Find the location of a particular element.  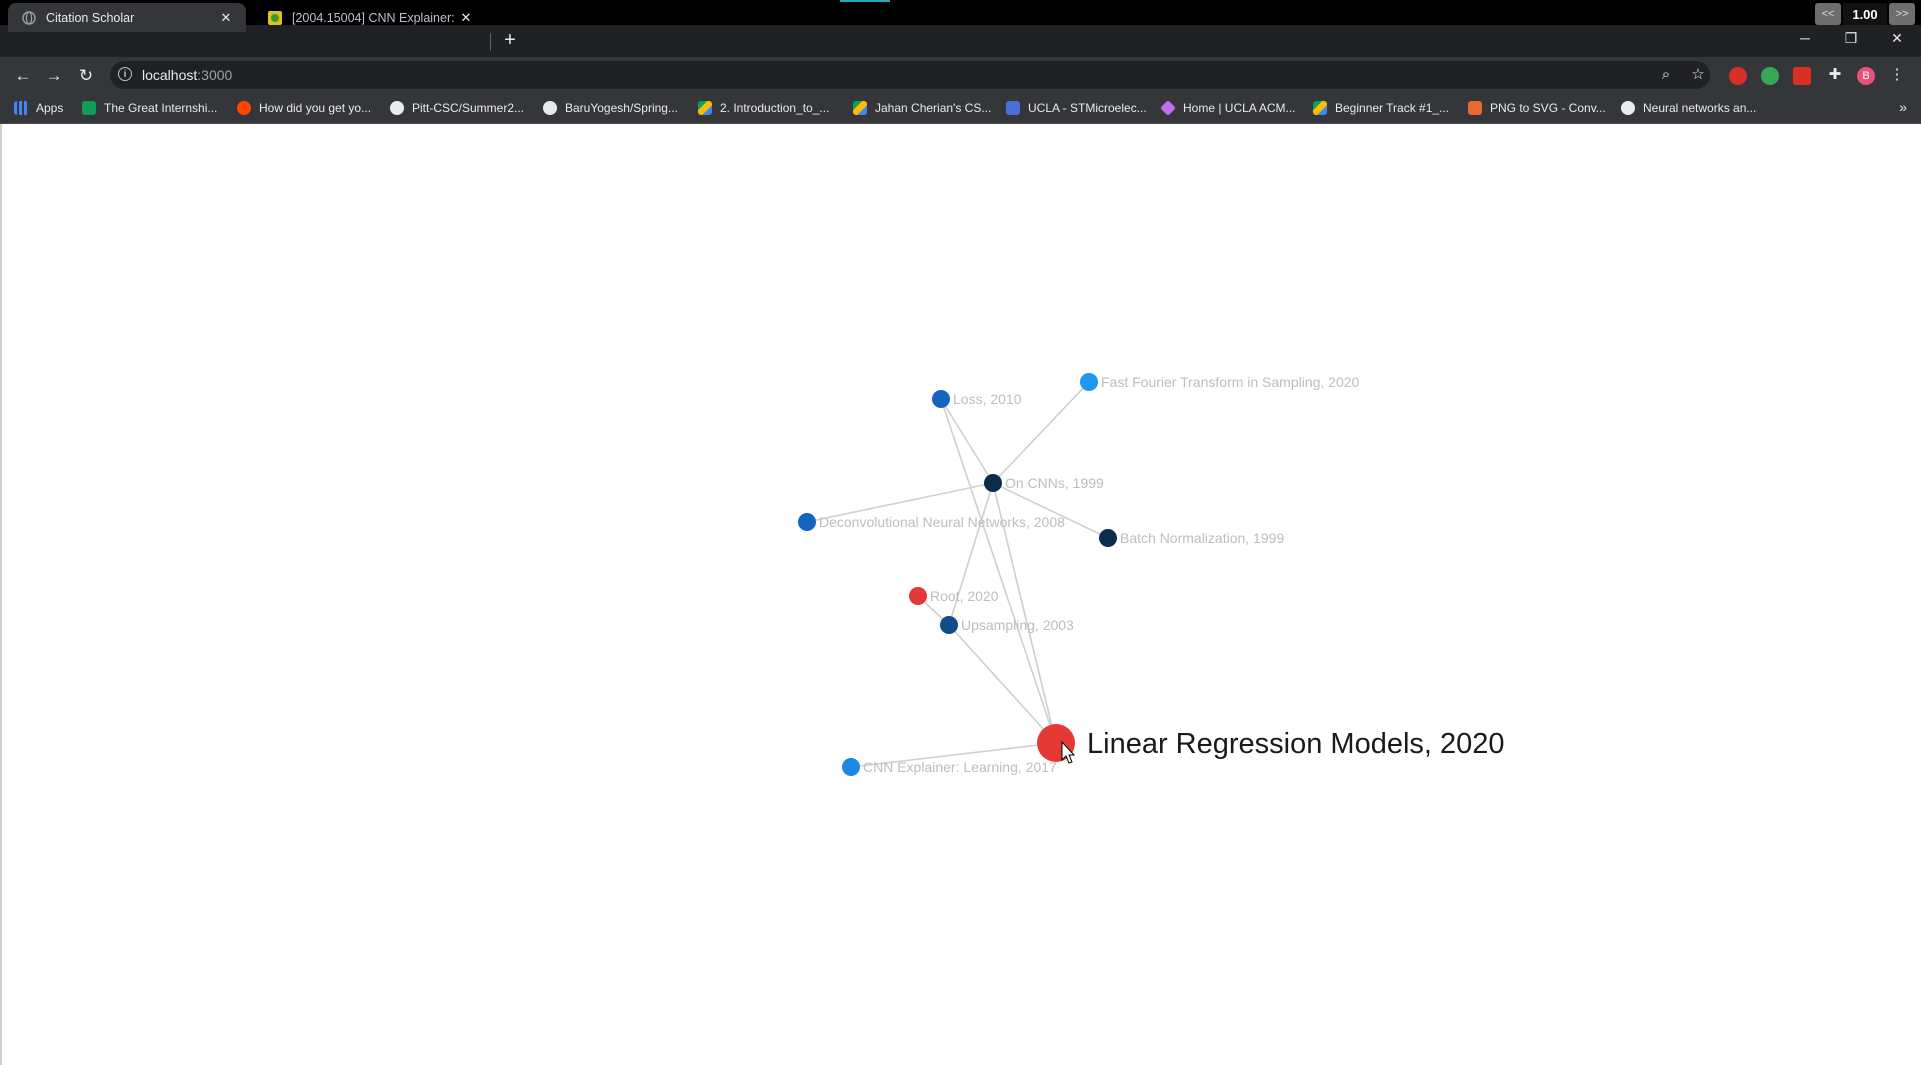

graph-node-batch: Batch Normalization, 1999 is located at coordinates (1191, 538).